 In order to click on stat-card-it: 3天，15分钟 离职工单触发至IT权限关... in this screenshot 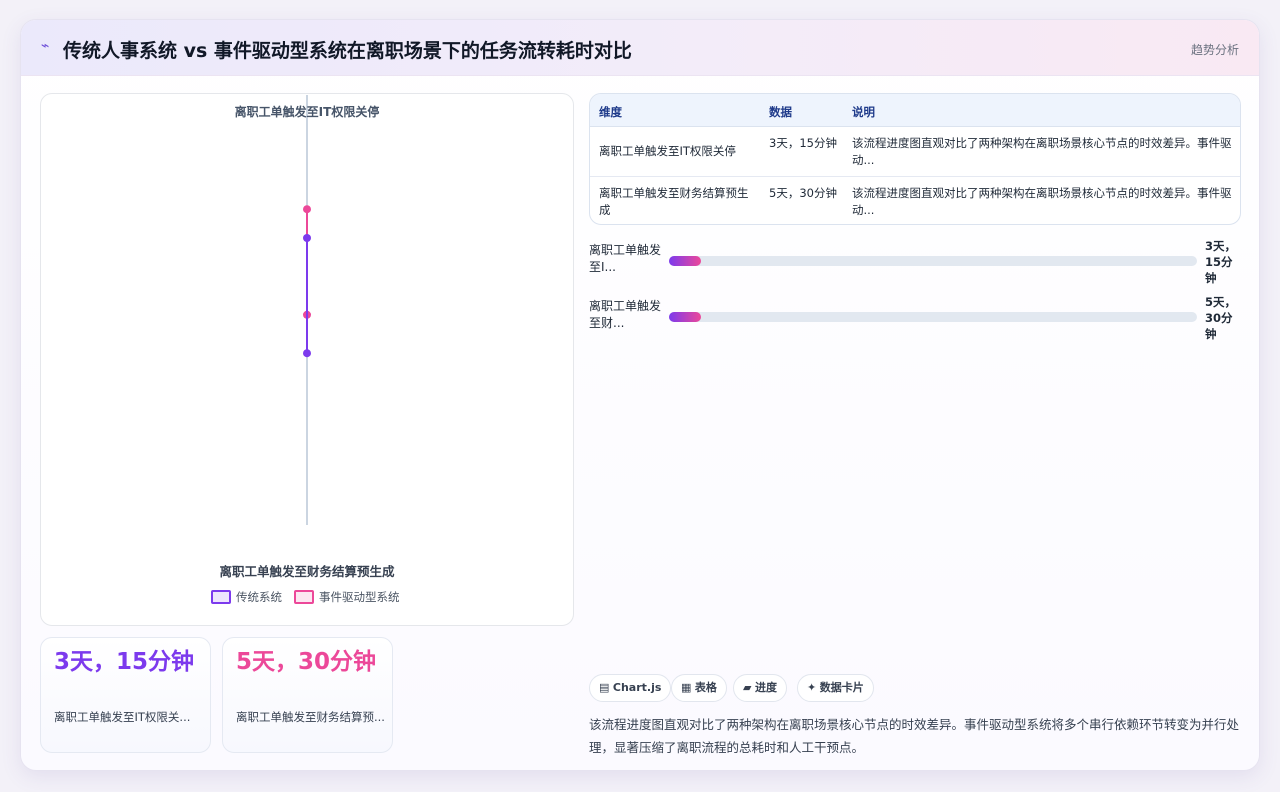, I will do `click(125, 695)`.